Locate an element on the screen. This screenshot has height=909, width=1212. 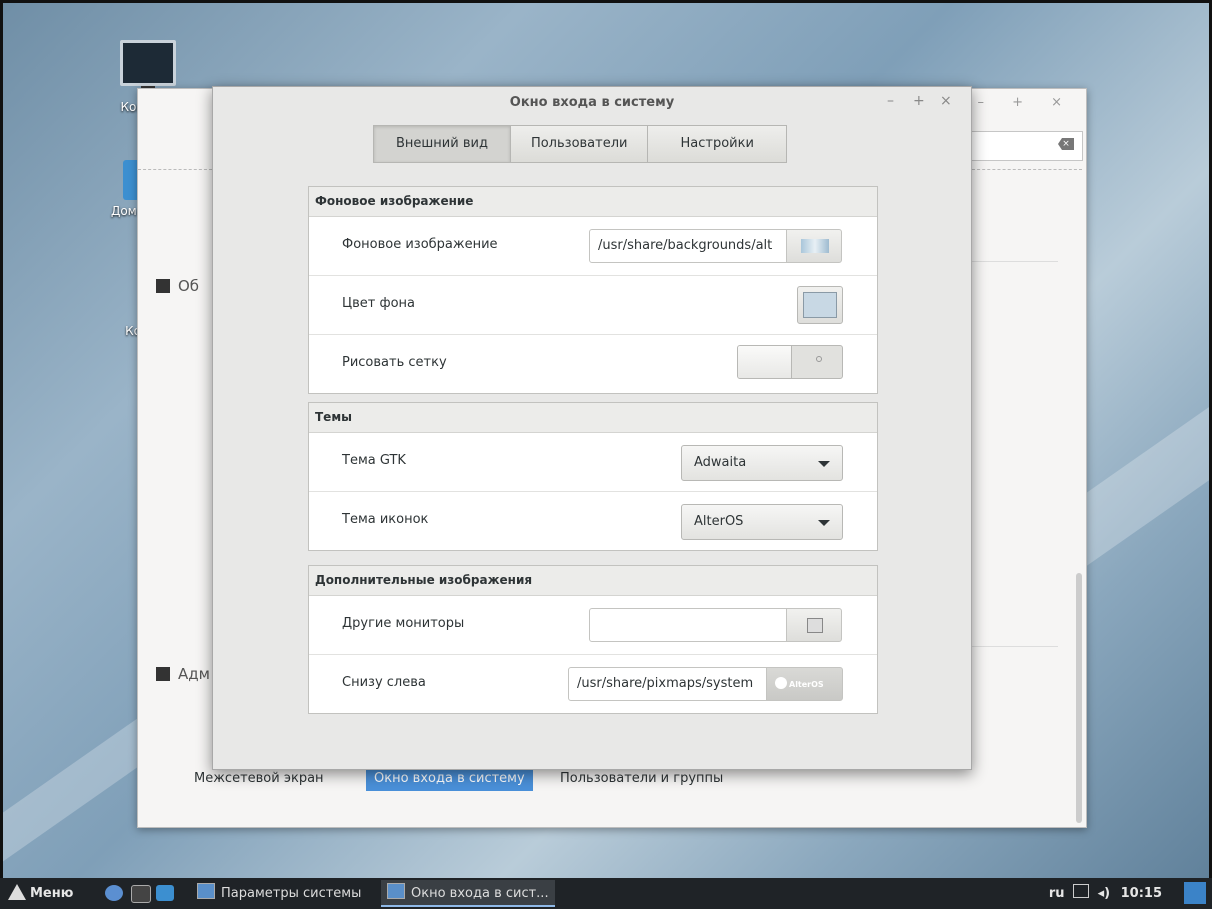
draw-grid-toggle is located at coordinates (790, 362).